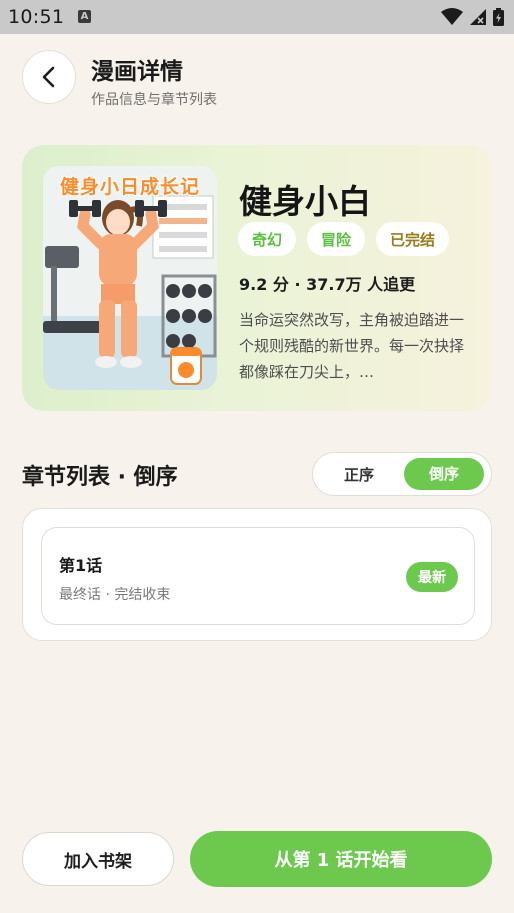  I want to click on start-reading-button: 从第 1 话开始看, so click(341, 859).